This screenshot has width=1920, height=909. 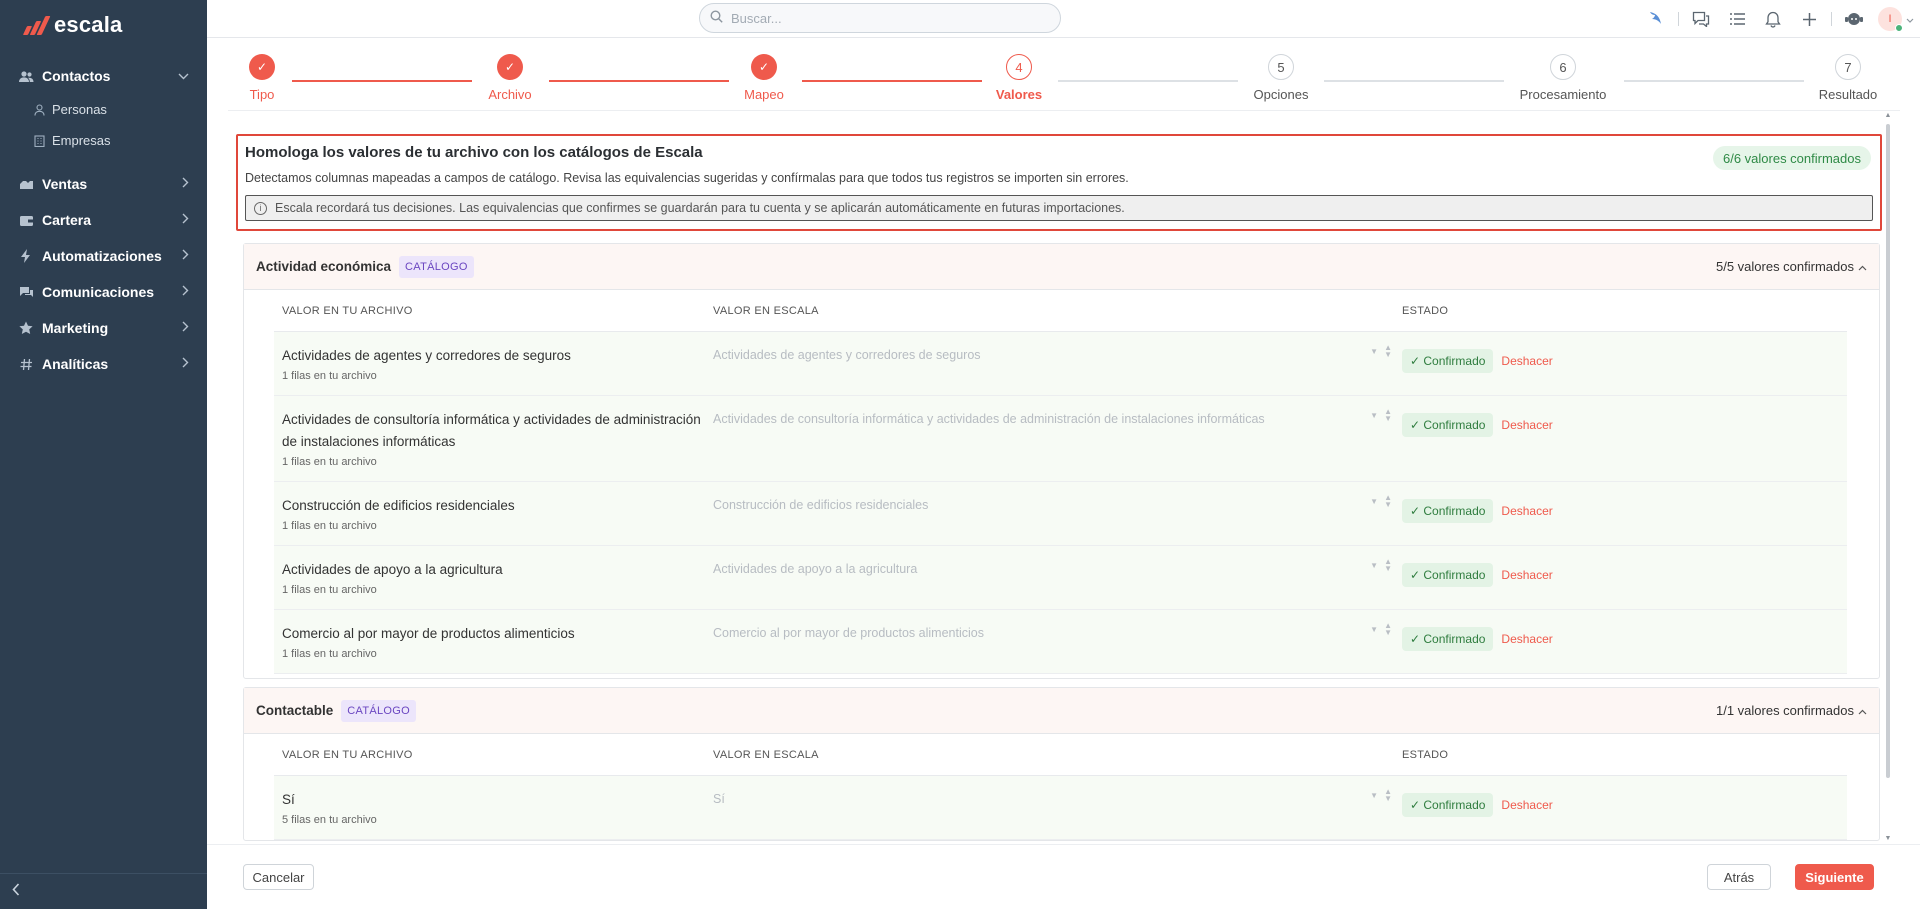 What do you see at coordinates (1848, 78) in the screenshot?
I see `step-resultado: 7 Resultado` at bounding box center [1848, 78].